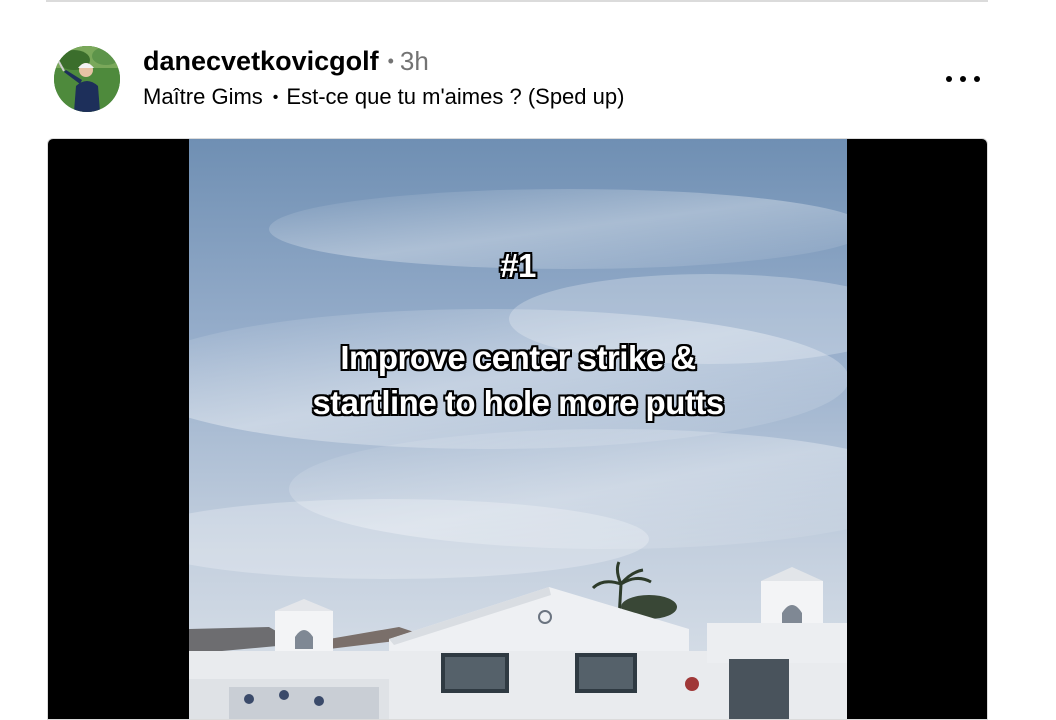  I want to click on video-caption-line-1: Improve center strike &, so click(518, 357).